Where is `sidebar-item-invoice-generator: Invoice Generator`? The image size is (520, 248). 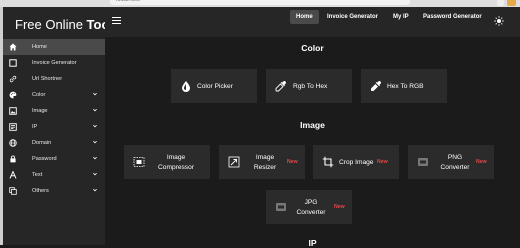 sidebar-item-invoice-generator: Invoice Generator is located at coordinates (54, 63).